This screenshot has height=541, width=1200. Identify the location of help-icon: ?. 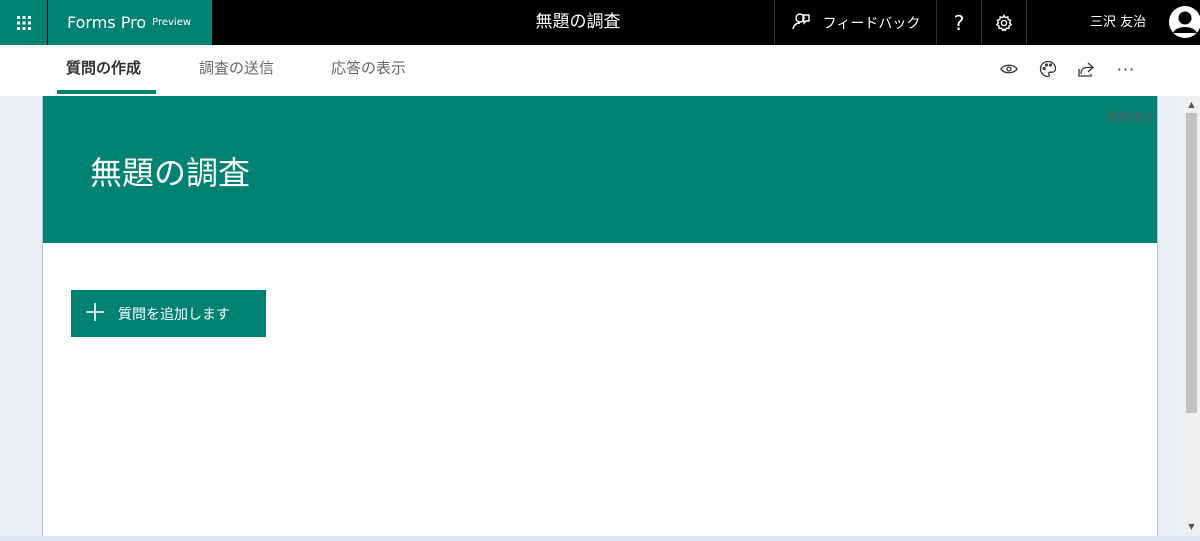
(958, 22).